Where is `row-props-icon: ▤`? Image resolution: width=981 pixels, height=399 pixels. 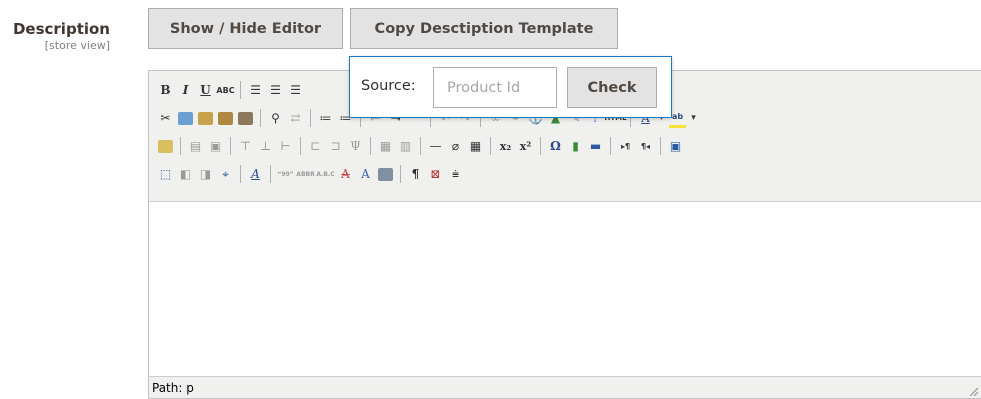 row-props-icon: ▤ is located at coordinates (195, 146).